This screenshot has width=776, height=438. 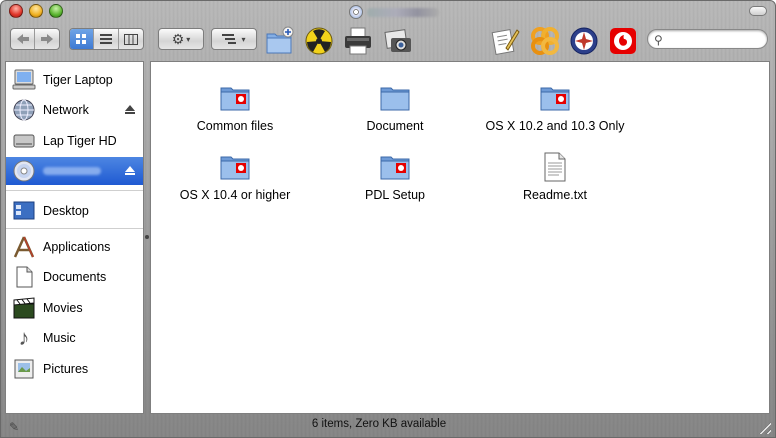 I want to click on sidebar-item-label: Documents, so click(x=75, y=277).